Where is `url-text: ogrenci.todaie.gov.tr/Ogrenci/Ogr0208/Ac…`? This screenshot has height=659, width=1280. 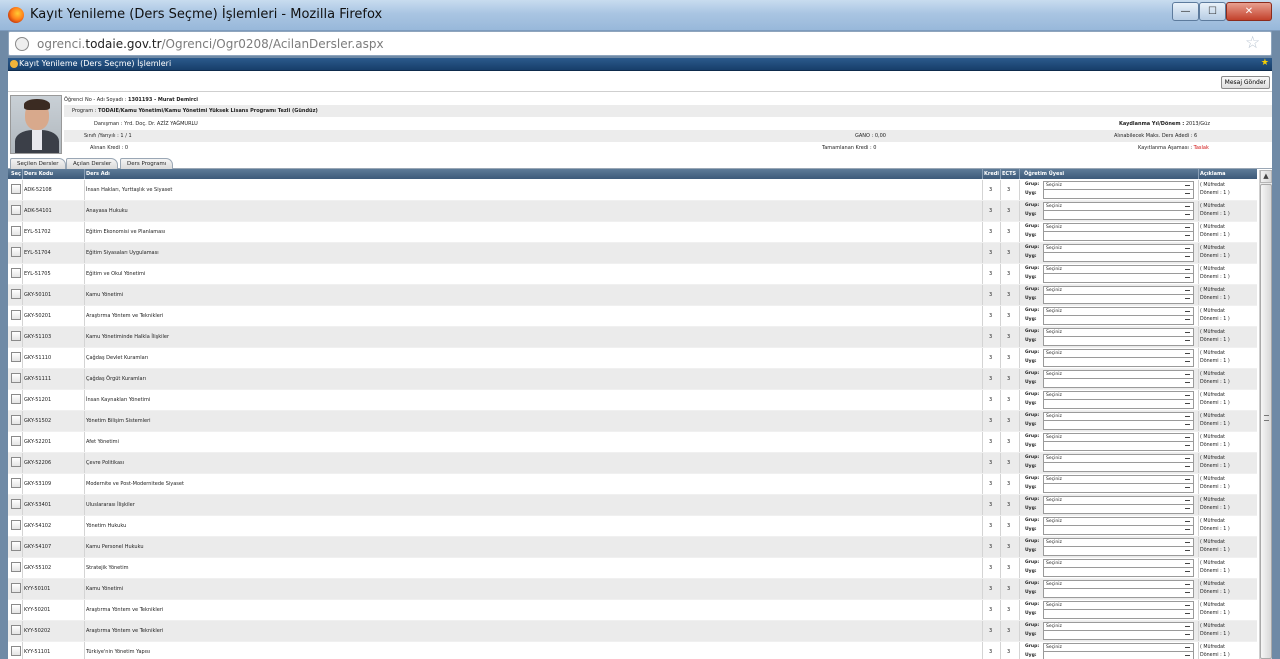 url-text: ogrenci.todaie.gov.tr/Ogrenci/Ogr0208/Ac… is located at coordinates (210, 44).